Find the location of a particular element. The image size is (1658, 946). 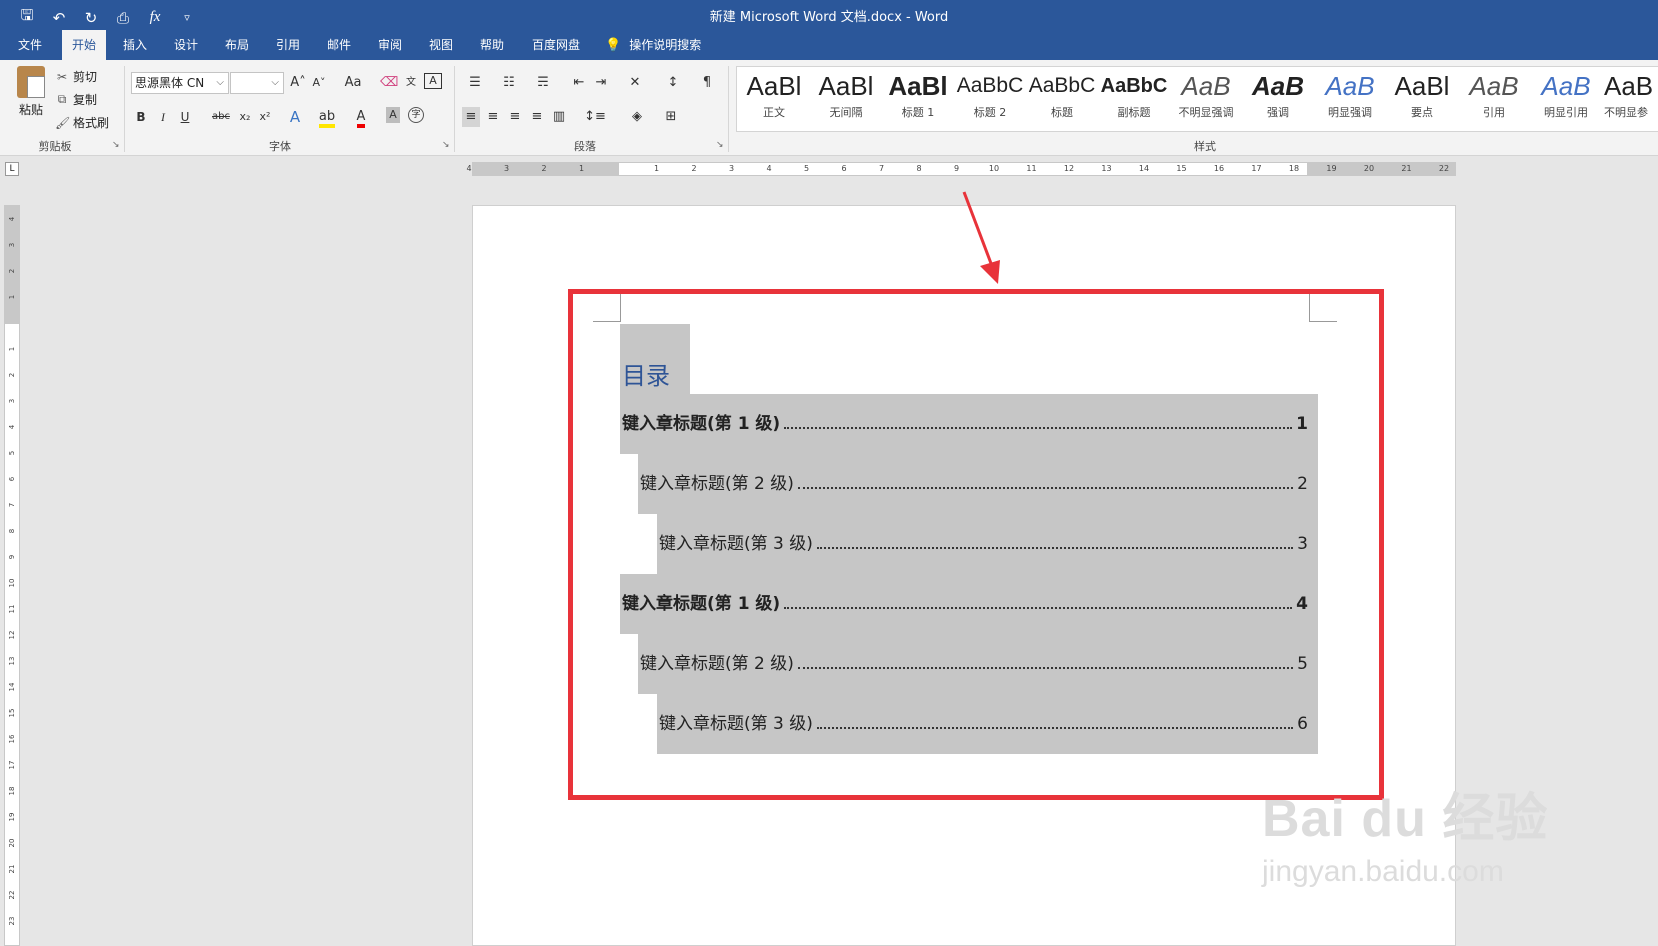

line-spacing-icon: ↕≡ is located at coordinates (595, 117).